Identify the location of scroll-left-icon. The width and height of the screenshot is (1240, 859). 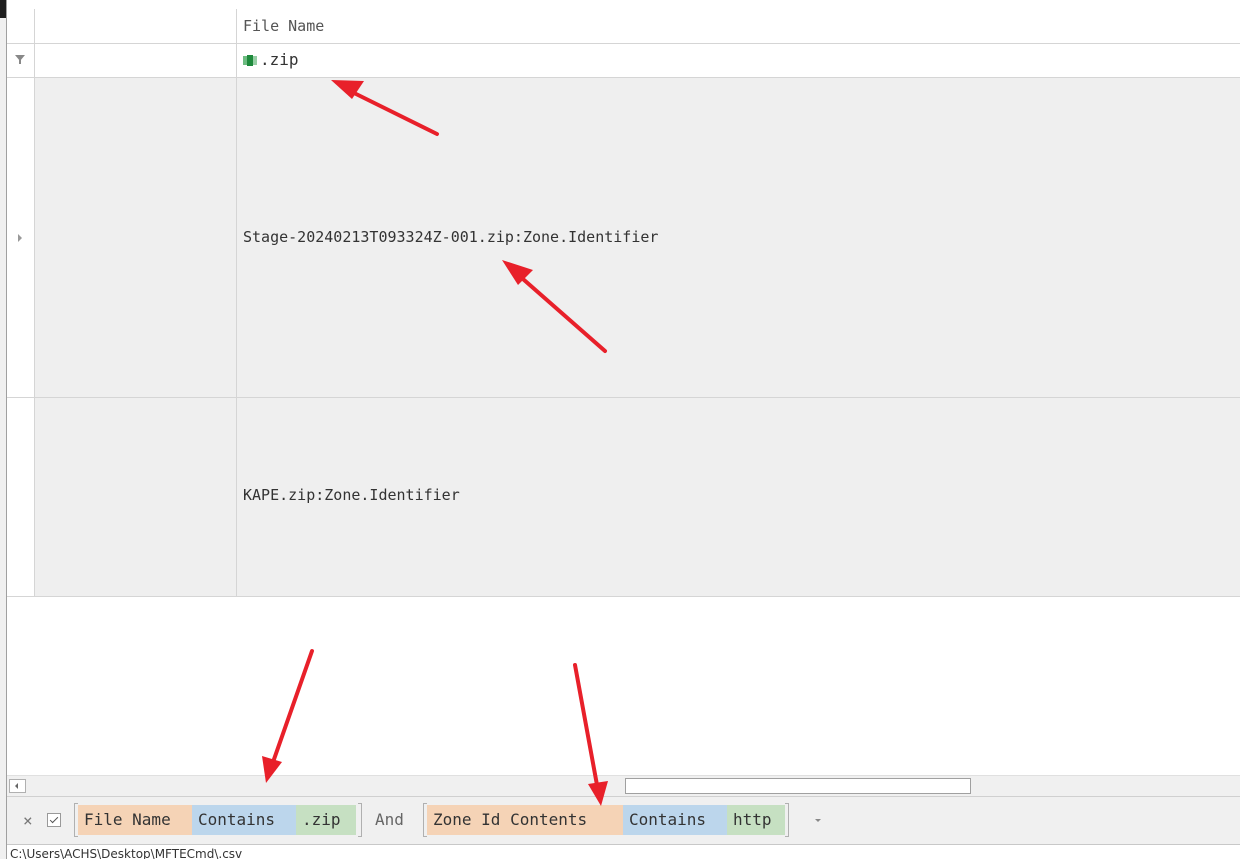
(17, 786).